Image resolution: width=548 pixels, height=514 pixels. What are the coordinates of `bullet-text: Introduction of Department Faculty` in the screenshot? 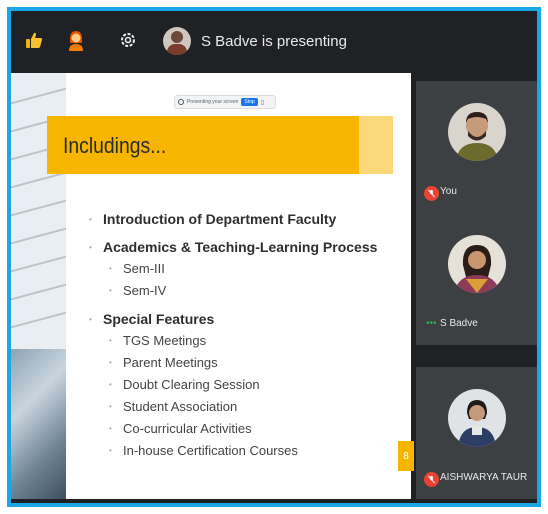 It's located at (220, 219).